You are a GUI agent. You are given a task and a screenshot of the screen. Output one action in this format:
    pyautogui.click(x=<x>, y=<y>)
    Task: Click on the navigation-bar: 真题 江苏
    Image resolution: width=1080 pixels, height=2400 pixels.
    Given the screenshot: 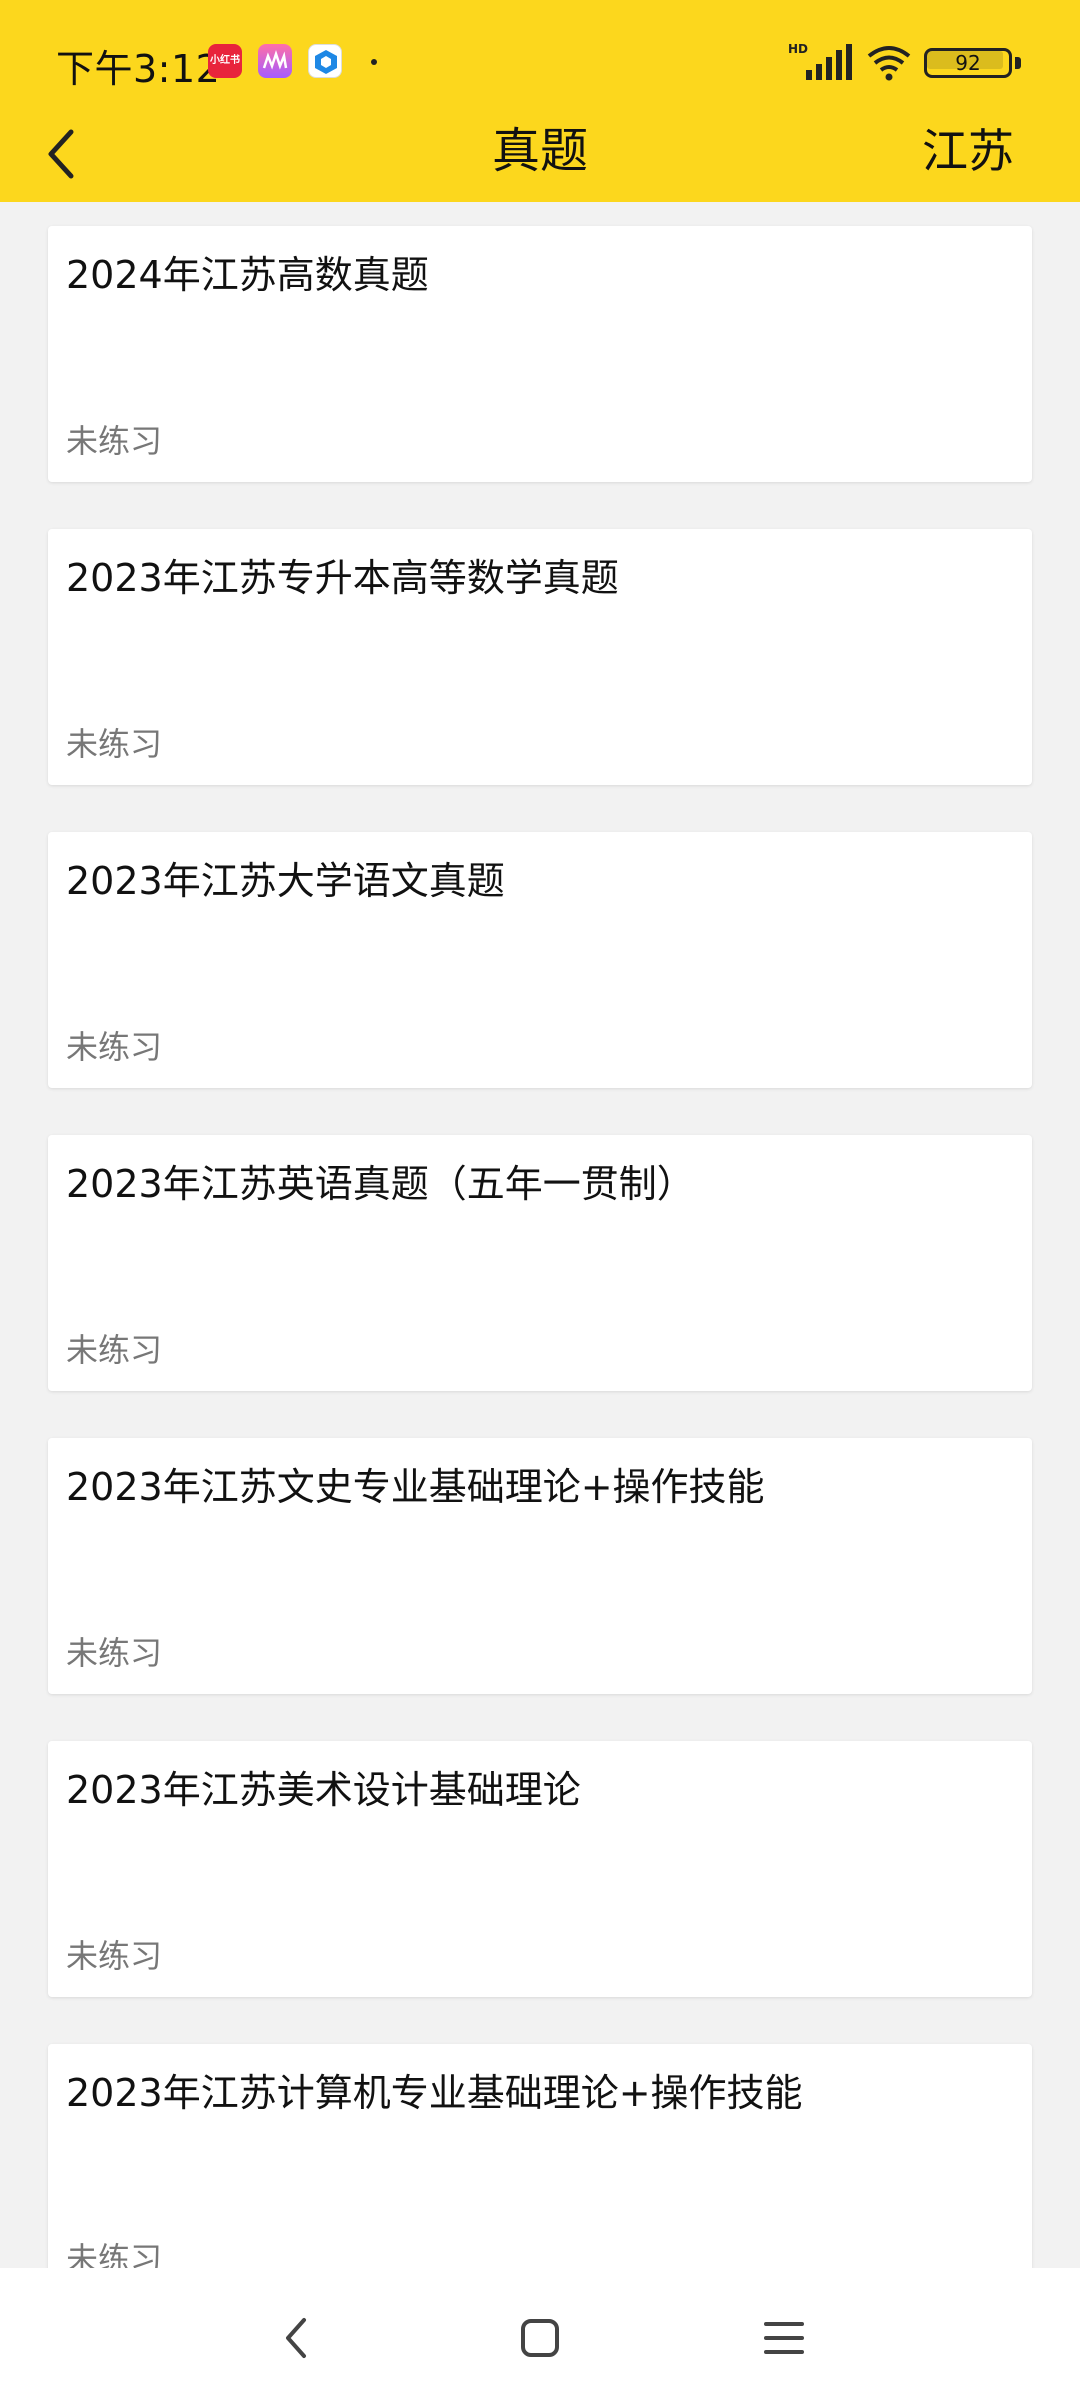 What is the action you would take?
    pyautogui.click(x=540, y=161)
    